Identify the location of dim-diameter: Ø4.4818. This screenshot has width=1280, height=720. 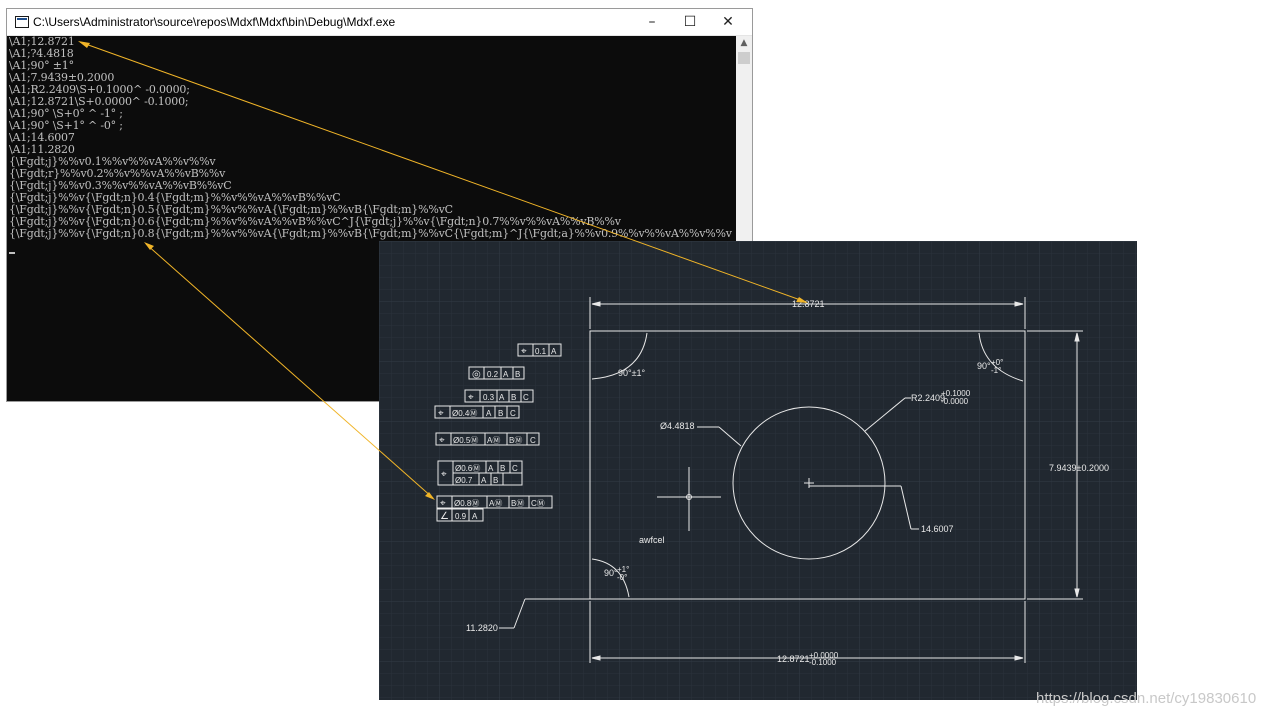
(677, 426).